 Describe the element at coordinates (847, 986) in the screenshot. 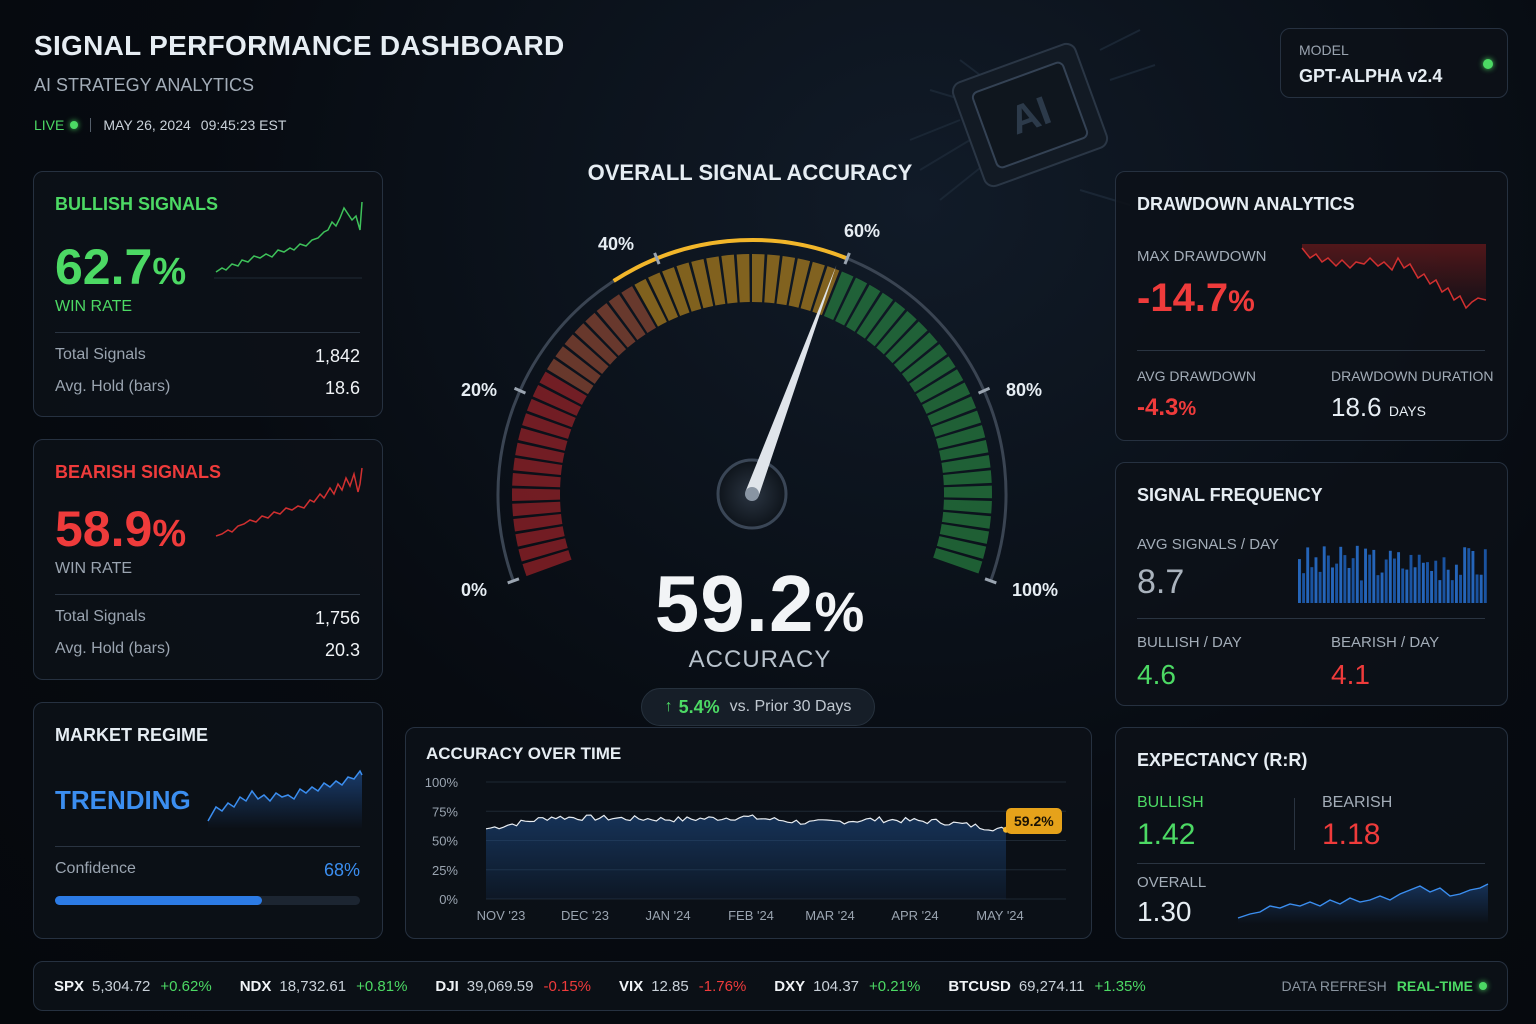

I see `ticker-item-dxy: DXY 104.37 +0.21%` at that location.